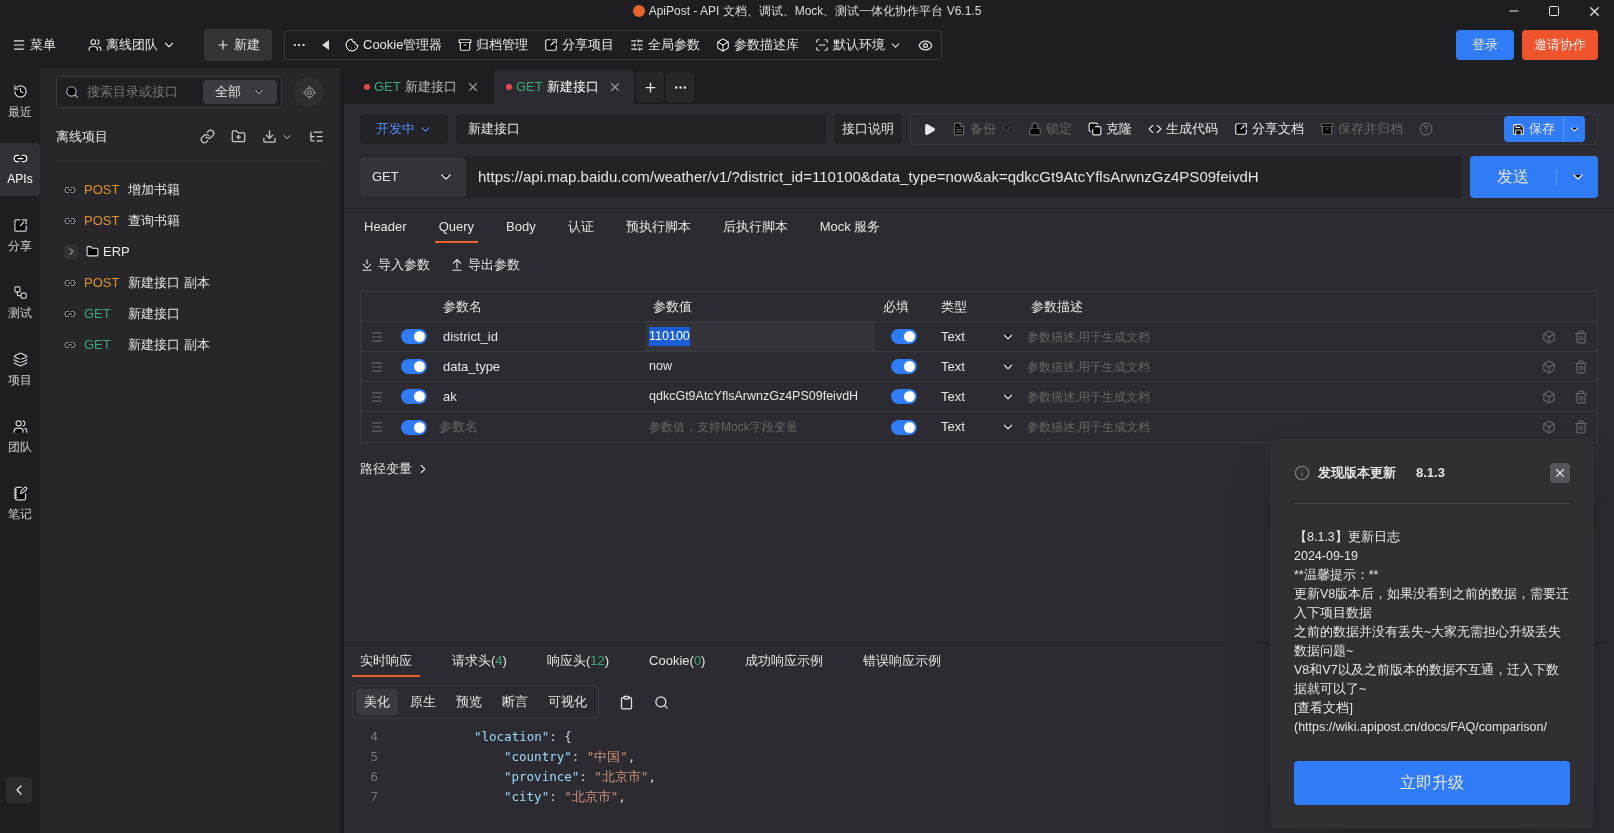 This screenshot has height=833, width=1614. What do you see at coordinates (868, 177) in the screenshot?
I see `url-field: https://api.map.baidu.com/weather/v1/?district_id=110100&data_type=now&ak=qdkcGt9AtcYflsArwnzGz4PS09feivdH` at bounding box center [868, 177].